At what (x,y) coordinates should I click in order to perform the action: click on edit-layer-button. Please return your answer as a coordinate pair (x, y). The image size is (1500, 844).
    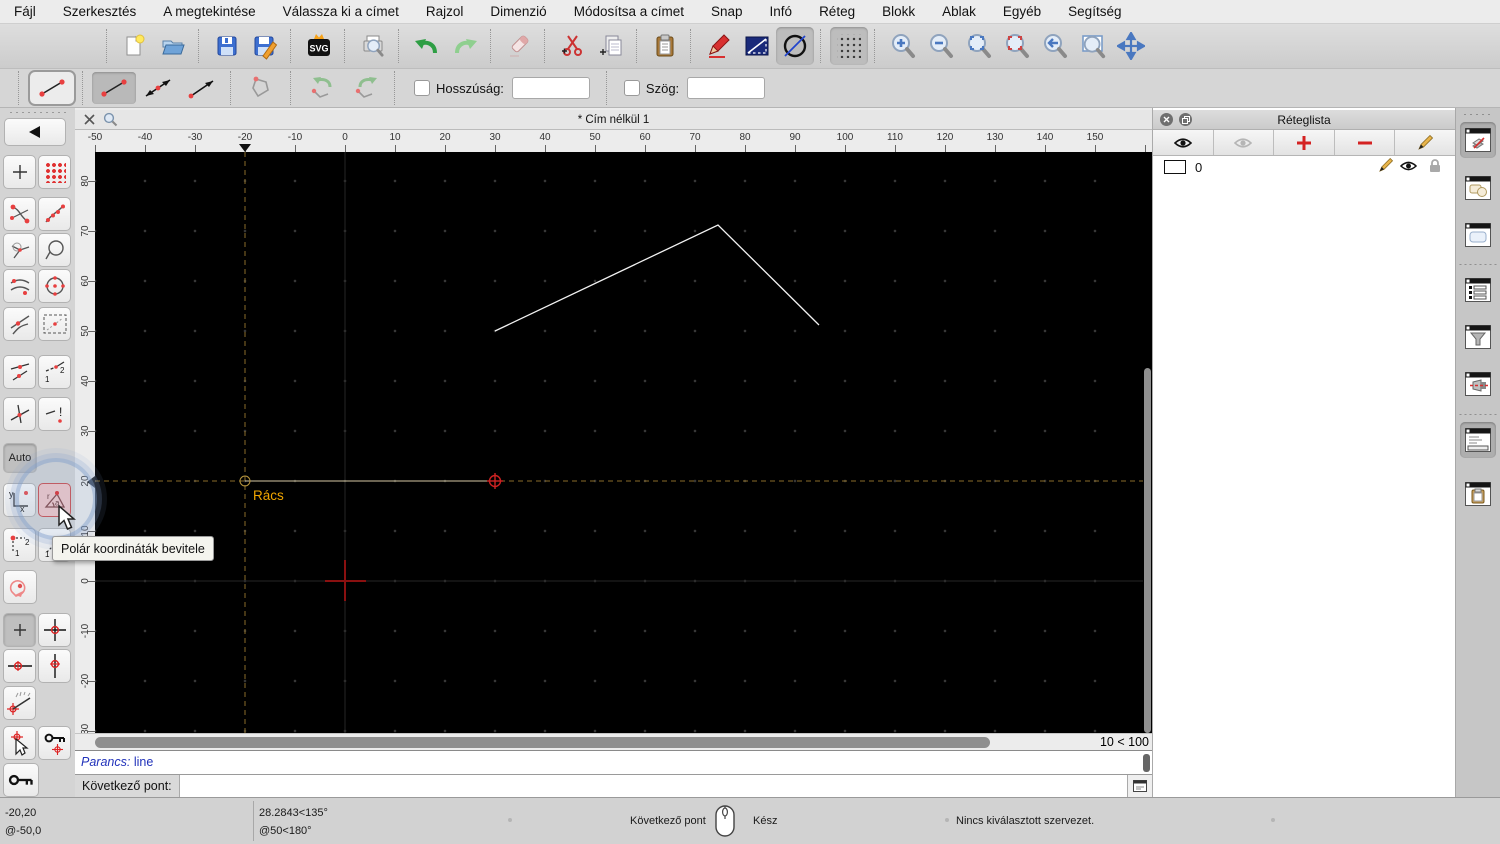
    Looking at the image, I should click on (1425, 142).